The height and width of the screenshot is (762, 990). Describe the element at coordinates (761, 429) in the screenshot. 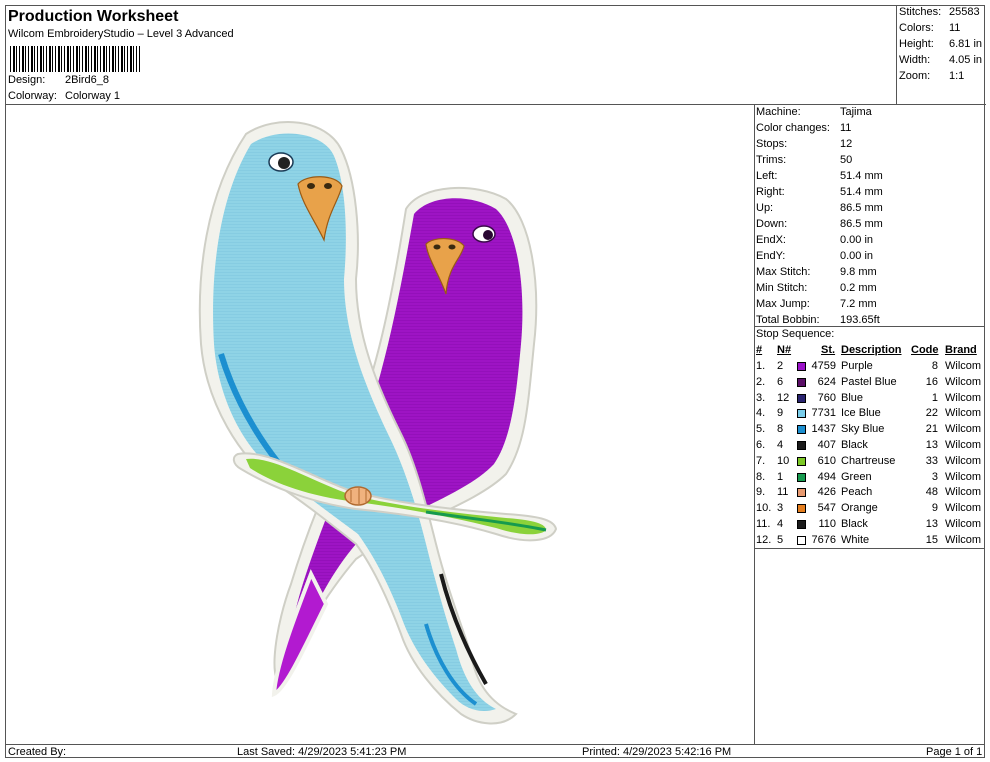

I see `row-index: 5.` at that location.